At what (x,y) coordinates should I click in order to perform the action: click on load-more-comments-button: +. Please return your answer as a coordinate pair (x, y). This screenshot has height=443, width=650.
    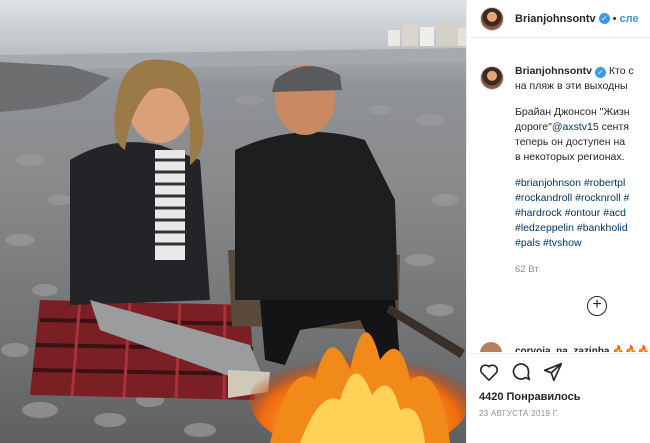
    Looking at the image, I should click on (597, 306).